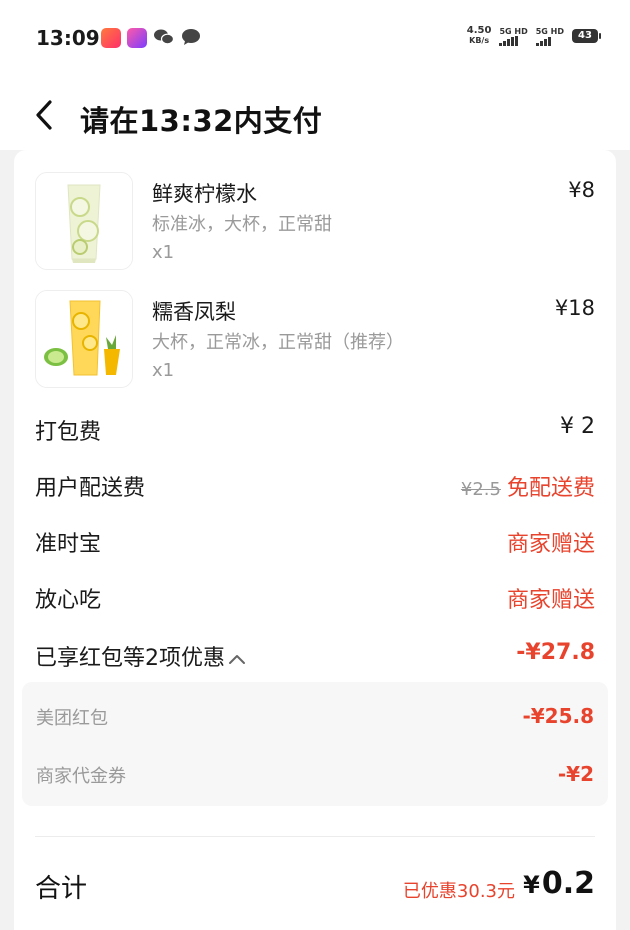  What do you see at coordinates (534, 36) in the screenshot?
I see `status-system-icons: 4.50 KB/s 5G HD 5G HD 43` at bounding box center [534, 36].